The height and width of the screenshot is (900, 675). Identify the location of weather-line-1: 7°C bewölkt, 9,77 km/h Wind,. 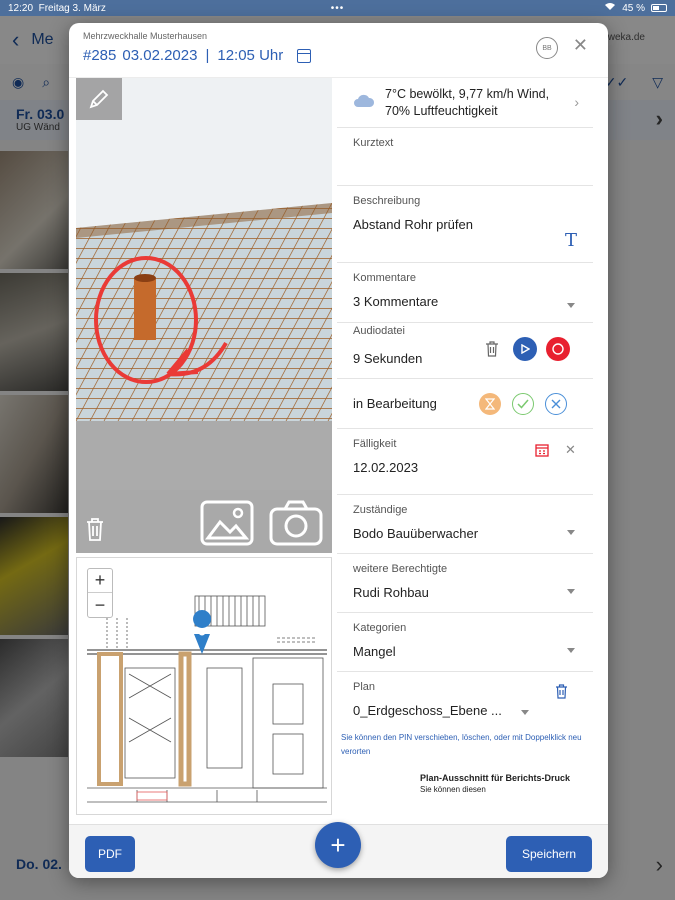
(467, 93).